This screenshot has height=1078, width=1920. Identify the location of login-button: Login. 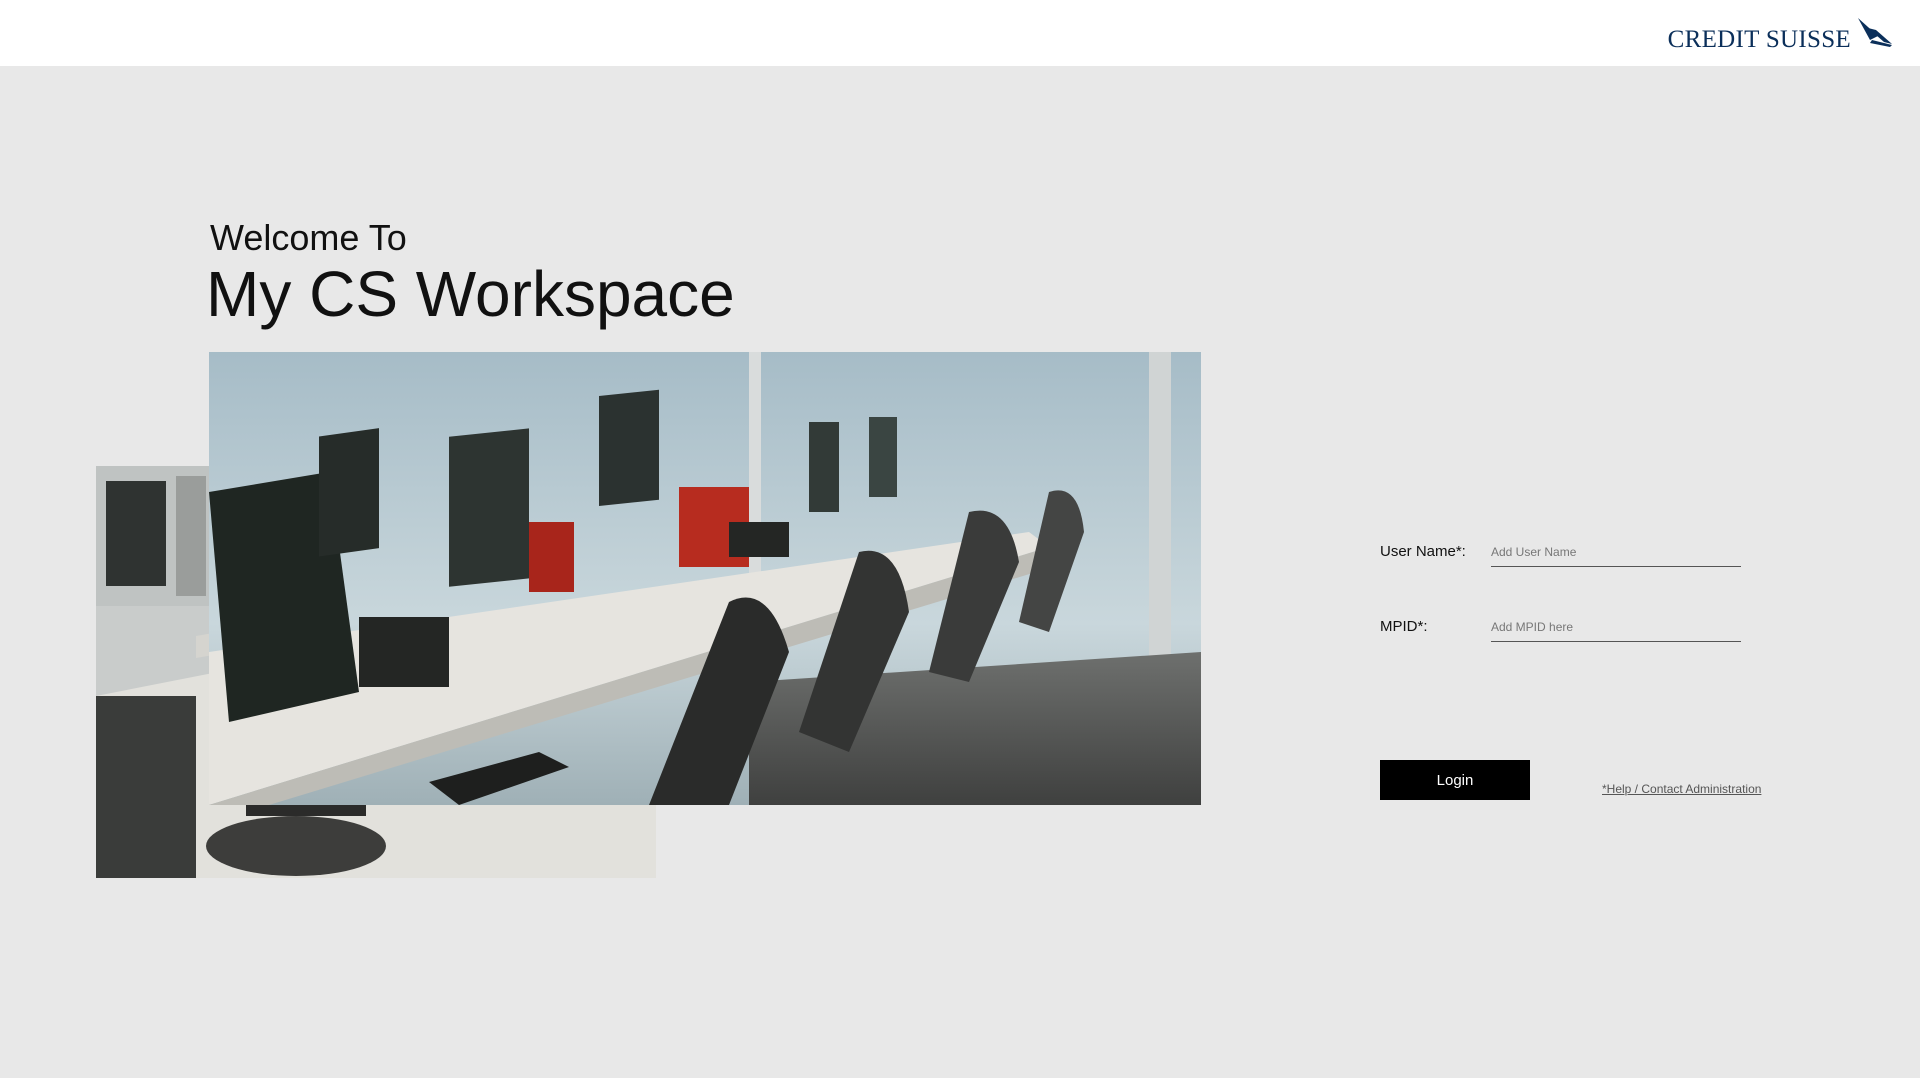
(1455, 780).